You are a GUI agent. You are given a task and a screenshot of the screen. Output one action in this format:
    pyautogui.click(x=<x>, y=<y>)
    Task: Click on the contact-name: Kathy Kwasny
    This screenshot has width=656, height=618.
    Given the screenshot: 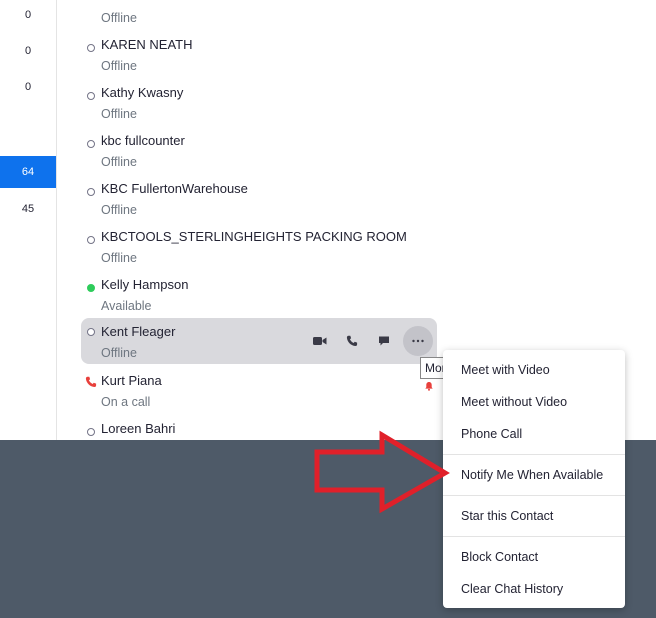 What is the action you would take?
    pyautogui.click(x=142, y=92)
    